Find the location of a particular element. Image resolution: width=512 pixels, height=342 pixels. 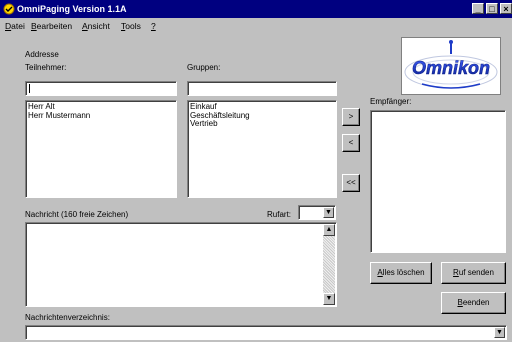

maximize-button: □ is located at coordinates (492, 8).